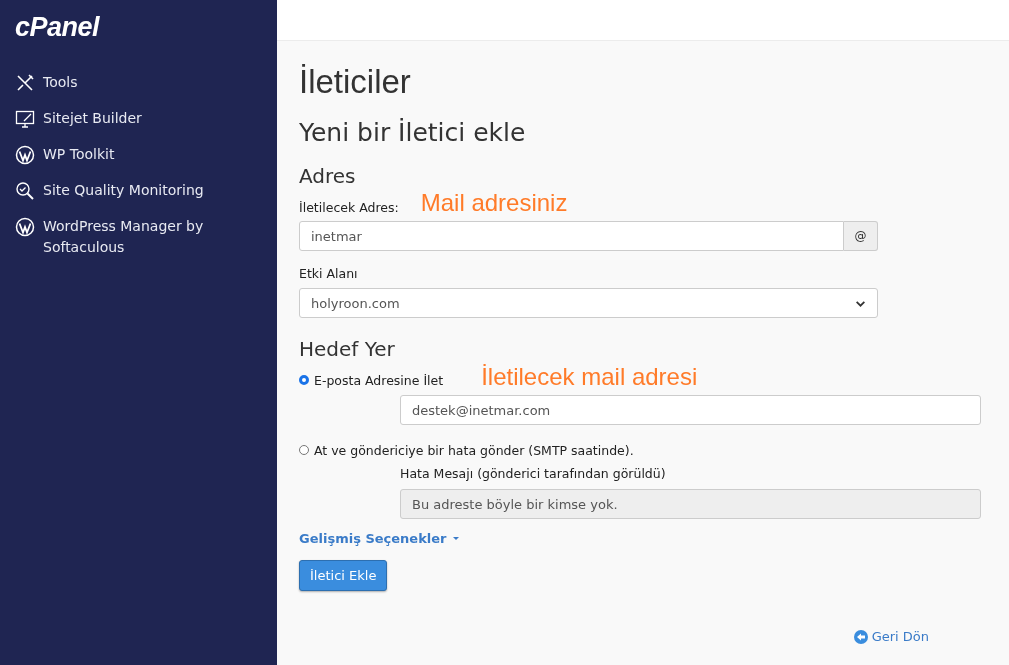 The width and height of the screenshot is (1009, 665). What do you see at coordinates (455, 538) in the screenshot?
I see `caret-icon` at bounding box center [455, 538].